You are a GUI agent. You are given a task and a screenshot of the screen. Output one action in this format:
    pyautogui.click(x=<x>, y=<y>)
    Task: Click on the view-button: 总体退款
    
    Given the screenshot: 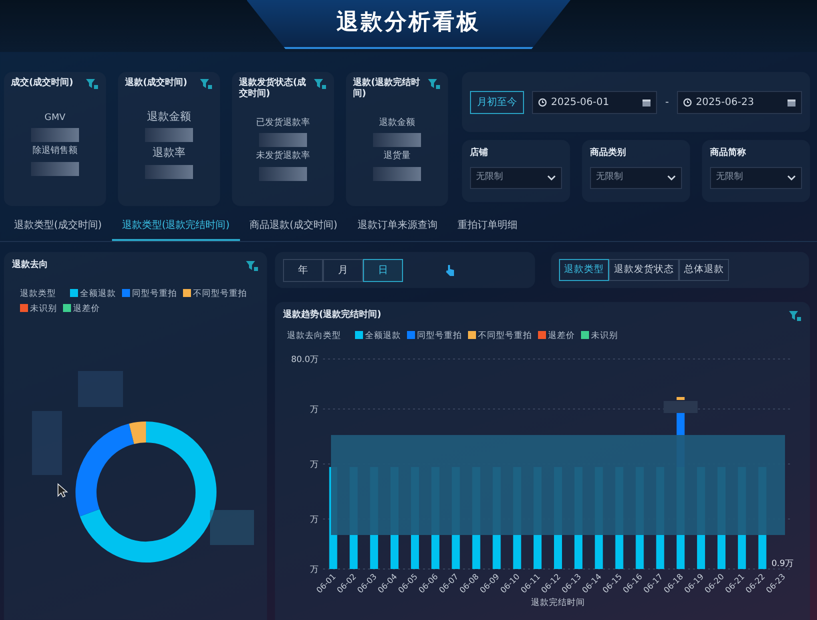 What is the action you would take?
    pyautogui.click(x=704, y=270)
    